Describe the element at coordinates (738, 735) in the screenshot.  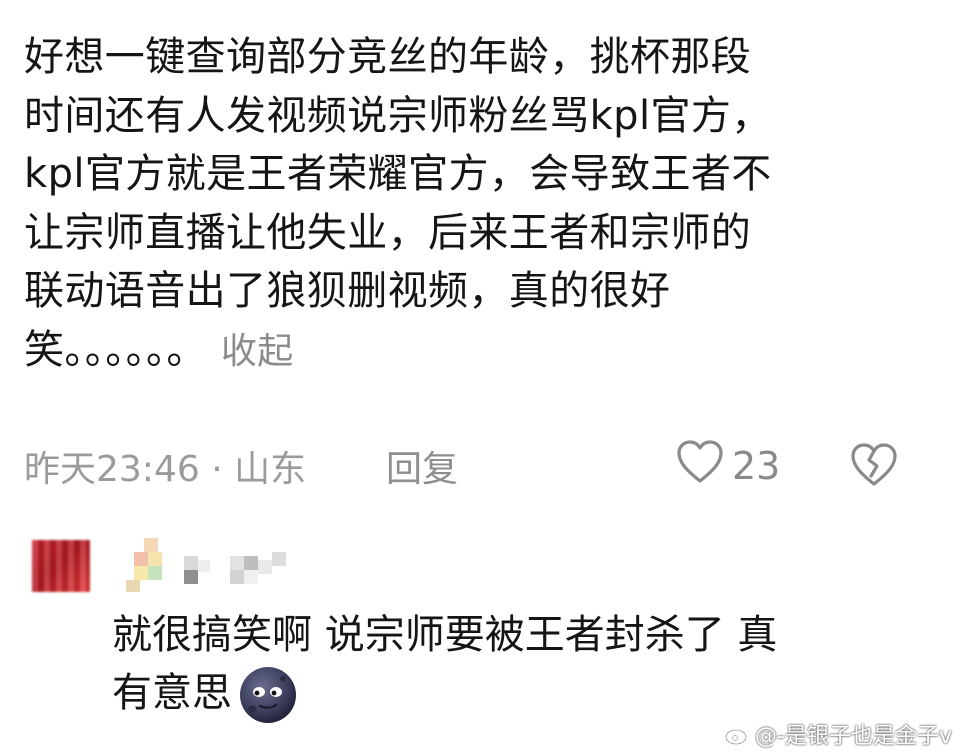
I see `weibo-icon` at that location.